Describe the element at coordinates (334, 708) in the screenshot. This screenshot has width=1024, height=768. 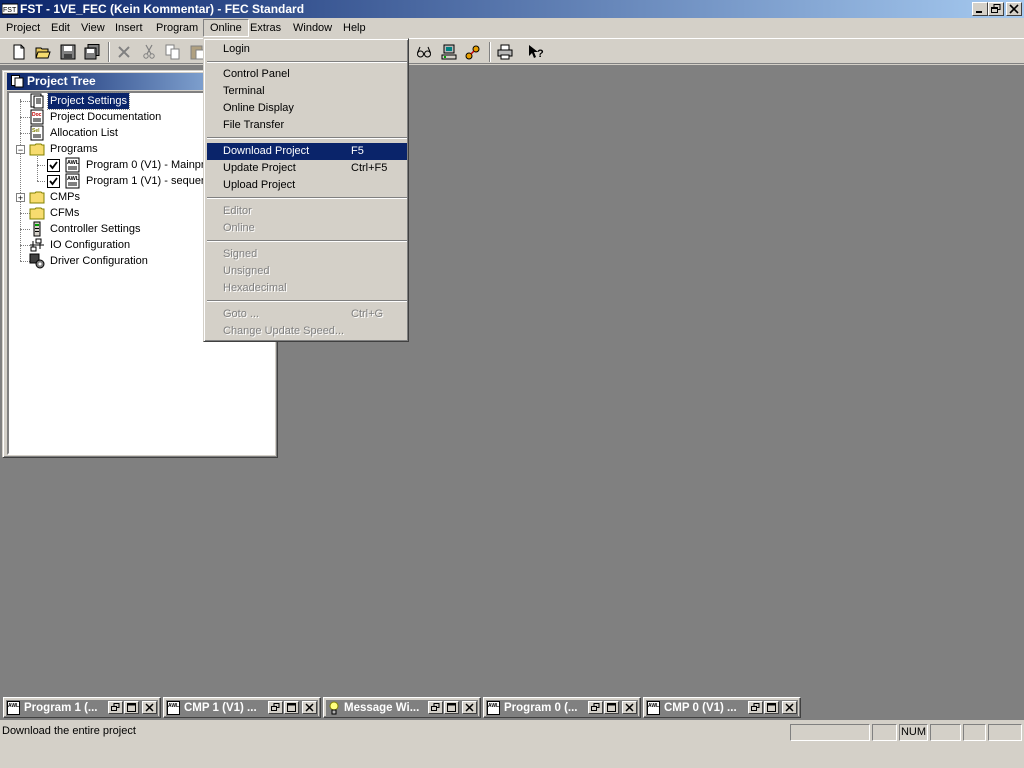
I see `lightbulb-icon` at that location.